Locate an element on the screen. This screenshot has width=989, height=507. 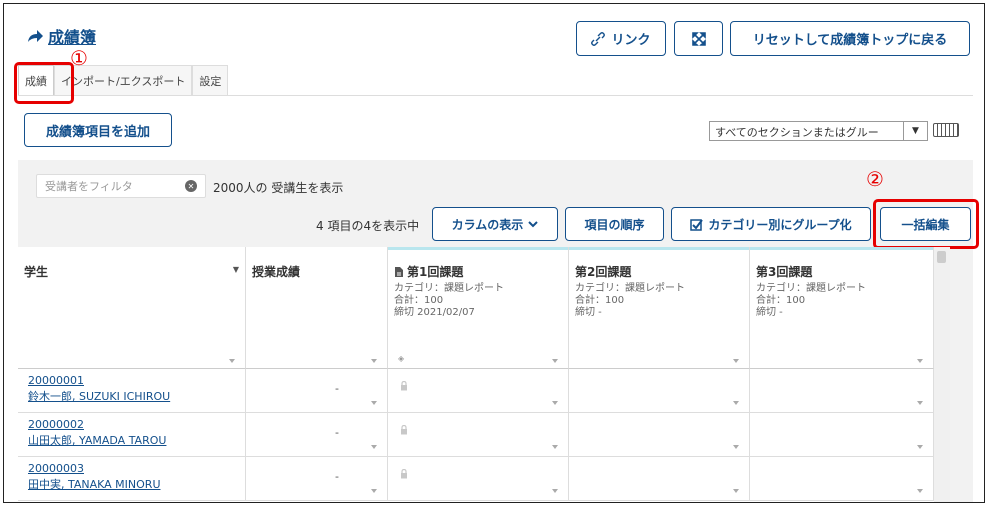
section-group-select: すべてのセクションまたはグルー ▼ is located at coordinates (818, 131).